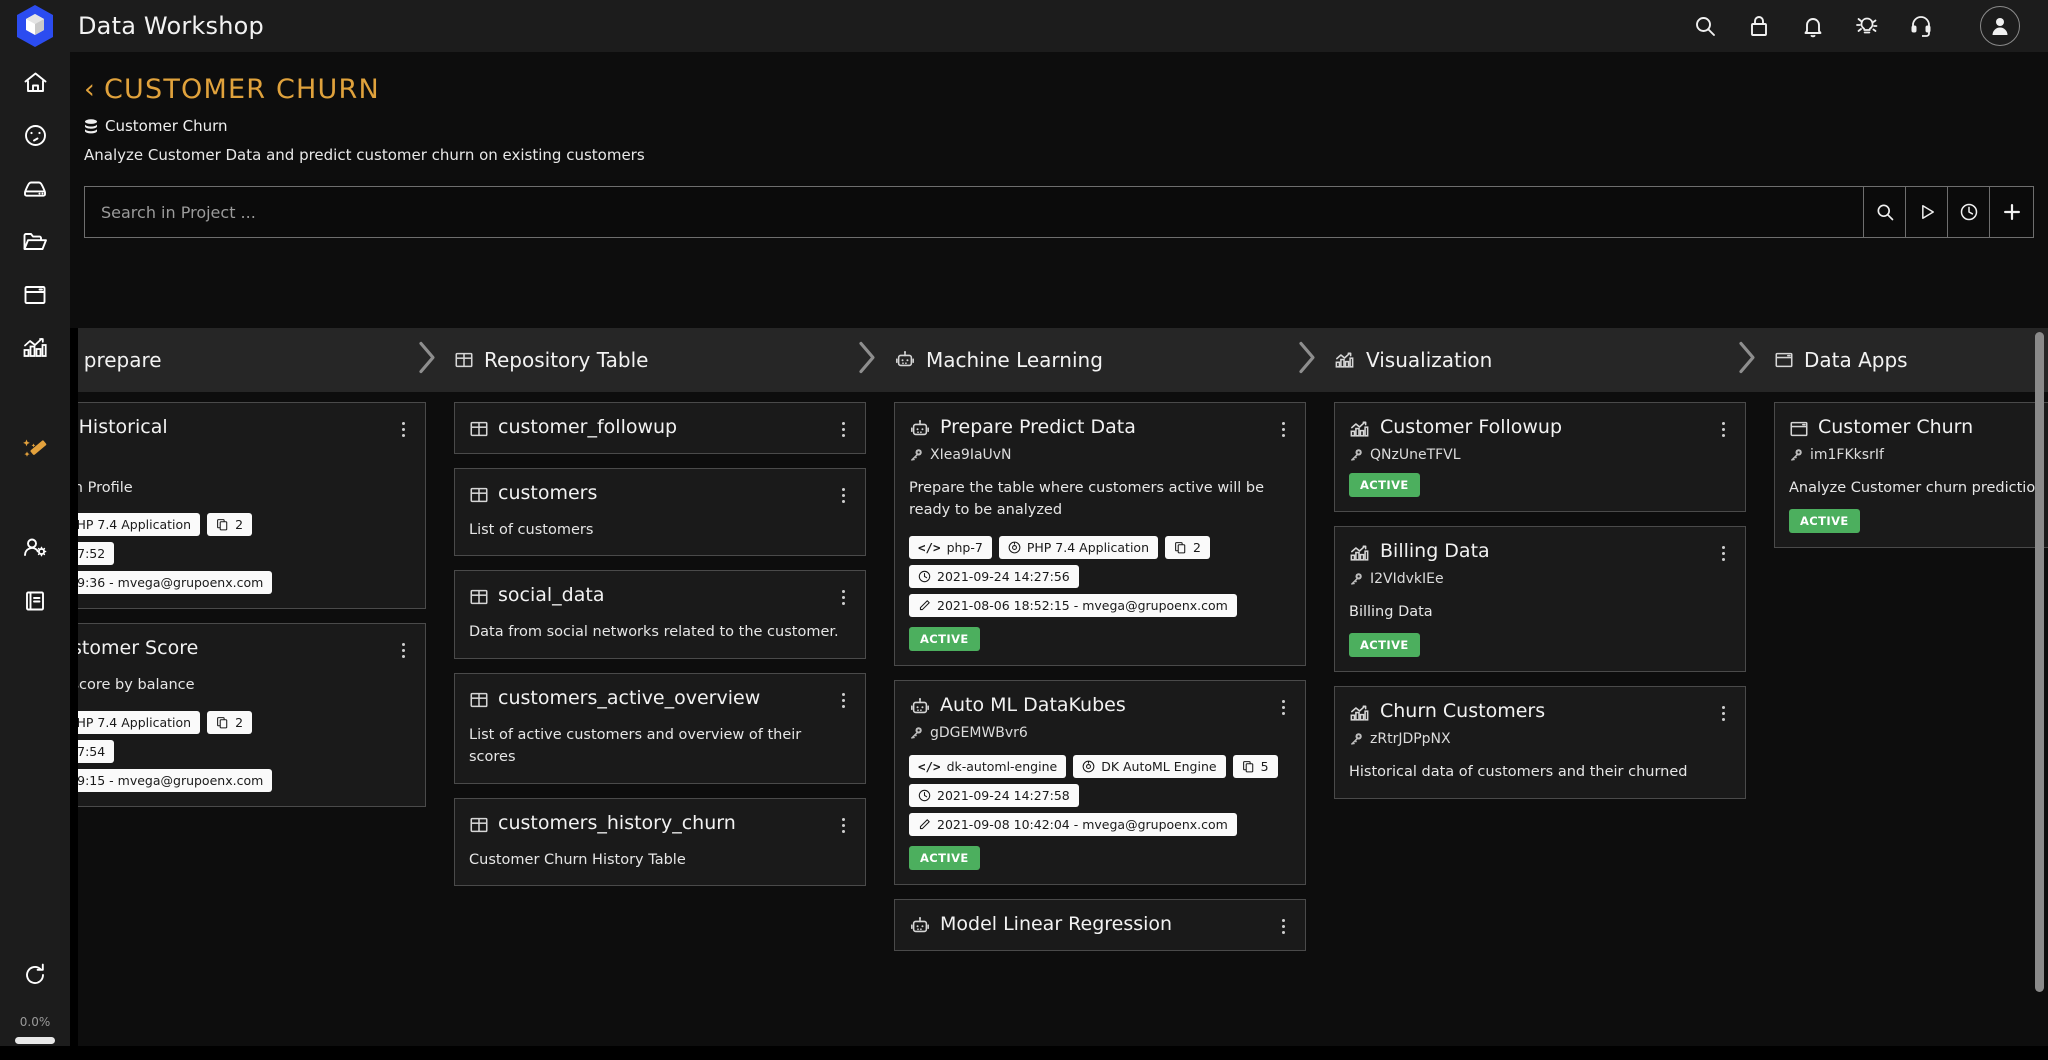  I want to click on card-chip: PHP 7.4 Application, so click(1078, 547).